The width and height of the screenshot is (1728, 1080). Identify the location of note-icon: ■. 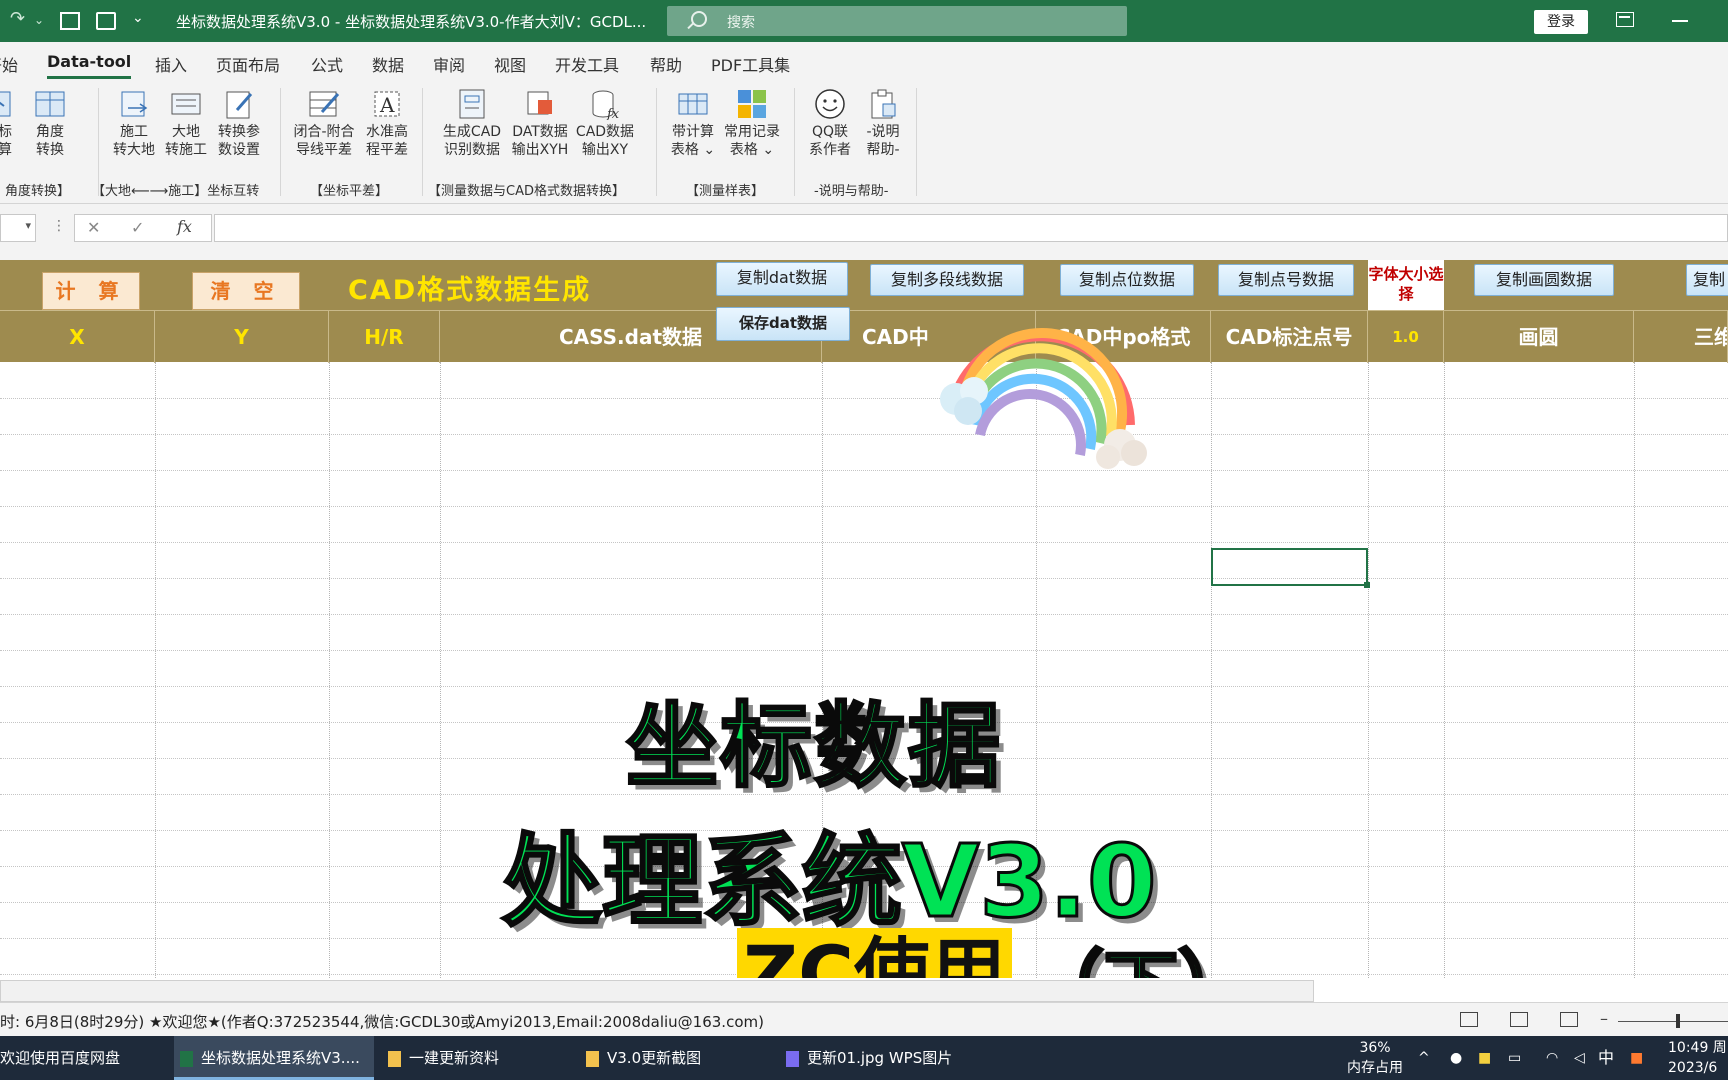
(1484, 1058).